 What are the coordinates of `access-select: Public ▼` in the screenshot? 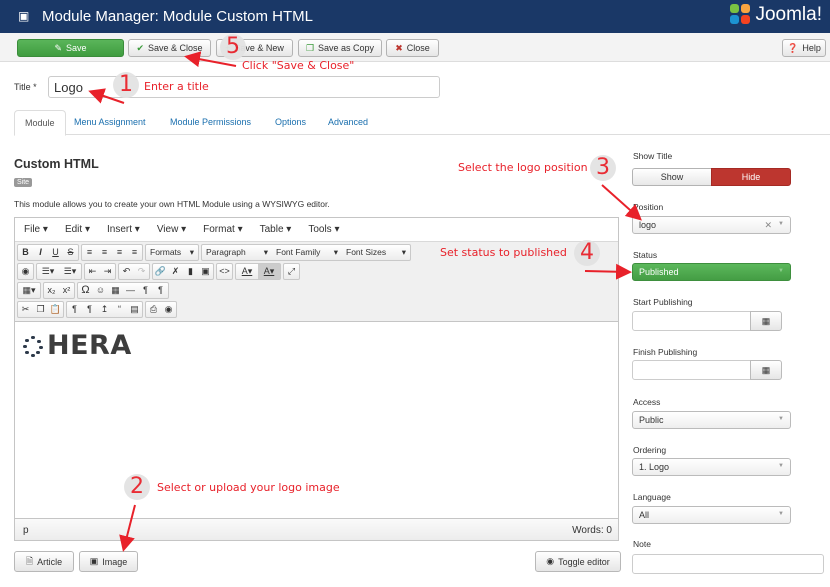 It's located at (711, 420).